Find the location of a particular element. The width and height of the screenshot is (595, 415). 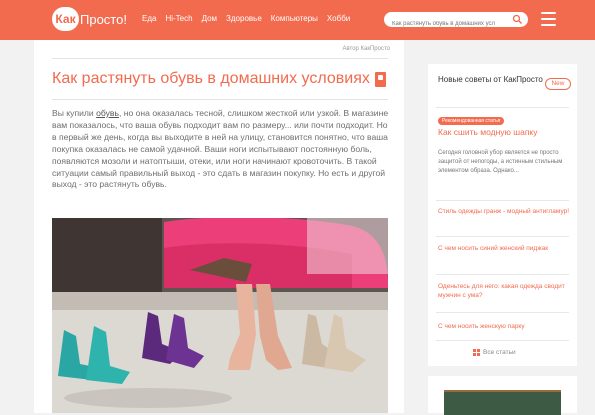

logo-text: Просто! is located at coordinates (103, 19).